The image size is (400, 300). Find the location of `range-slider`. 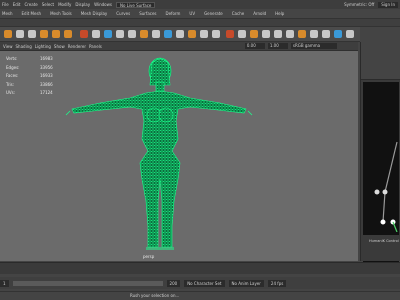

range-slider is located at coordinates (87, 283).